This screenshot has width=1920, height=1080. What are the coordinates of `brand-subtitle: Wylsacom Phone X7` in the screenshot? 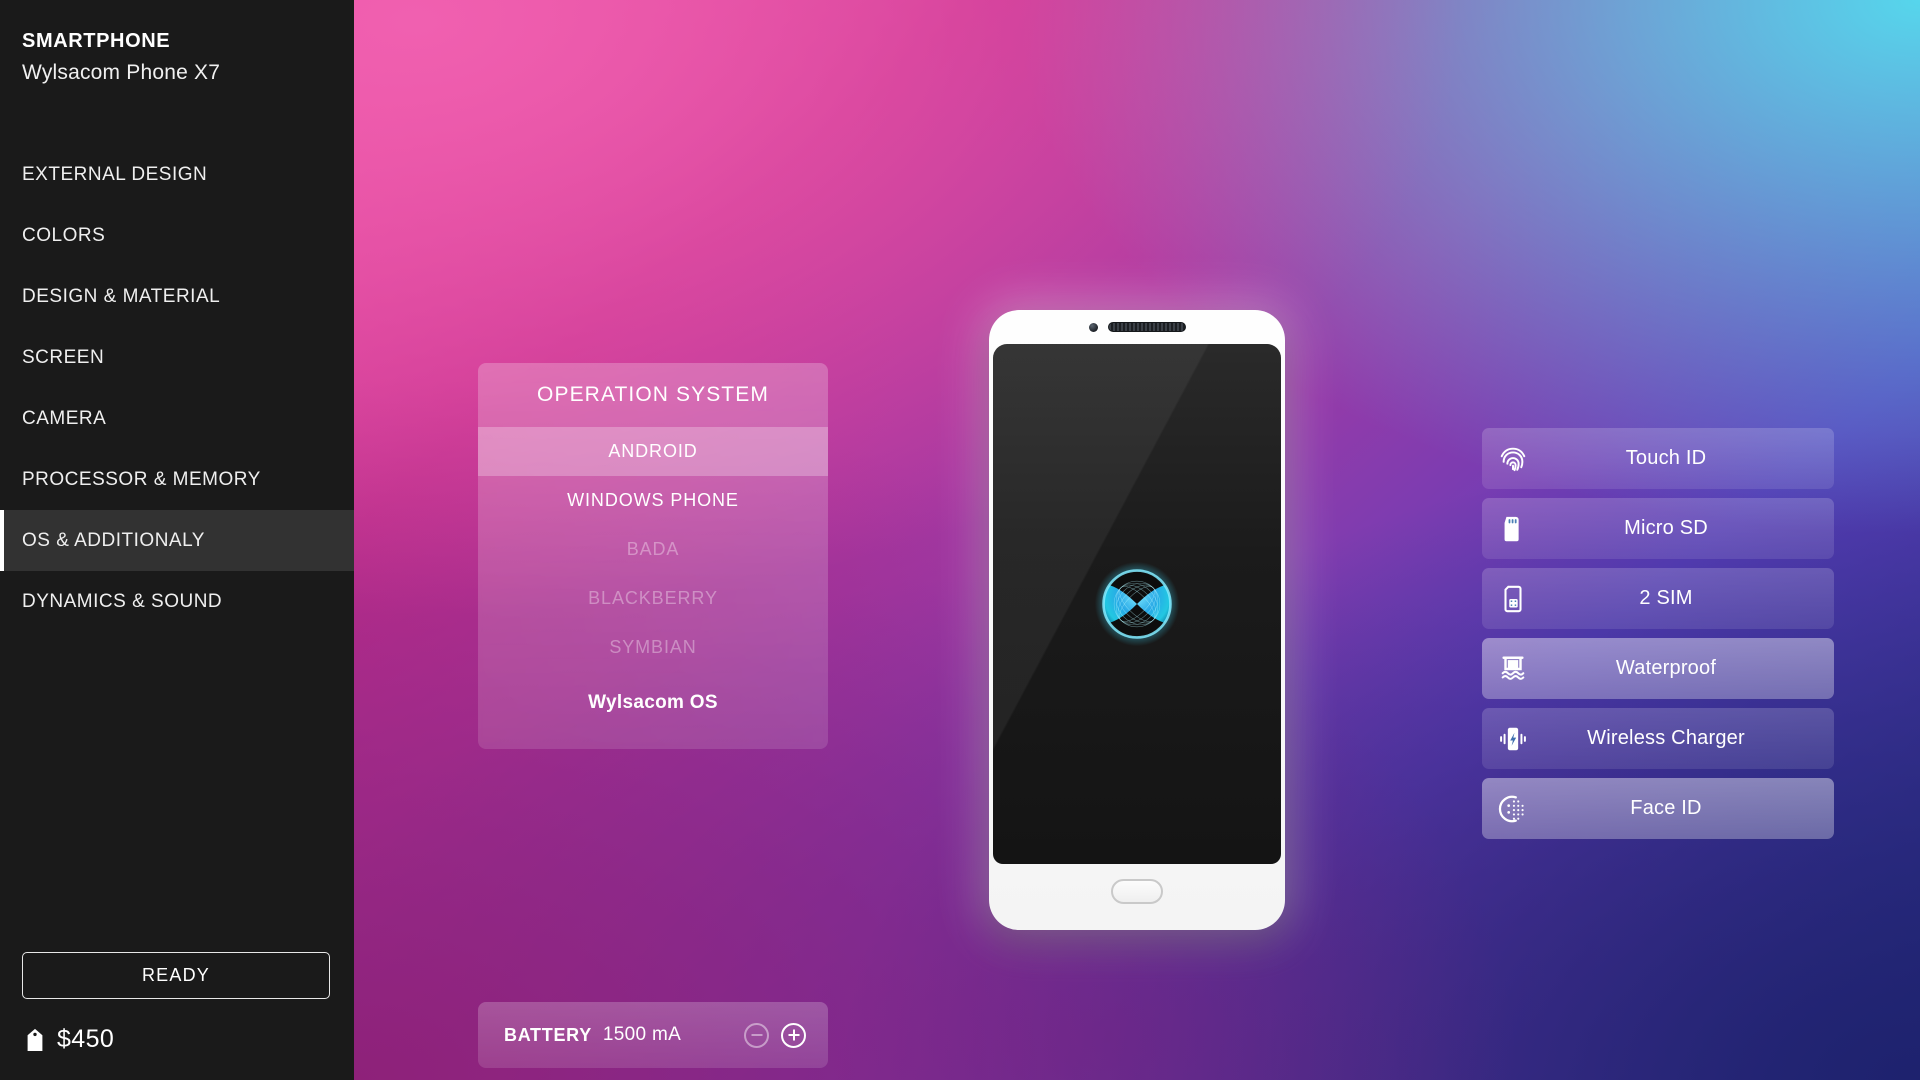 It's located at (121, 72).